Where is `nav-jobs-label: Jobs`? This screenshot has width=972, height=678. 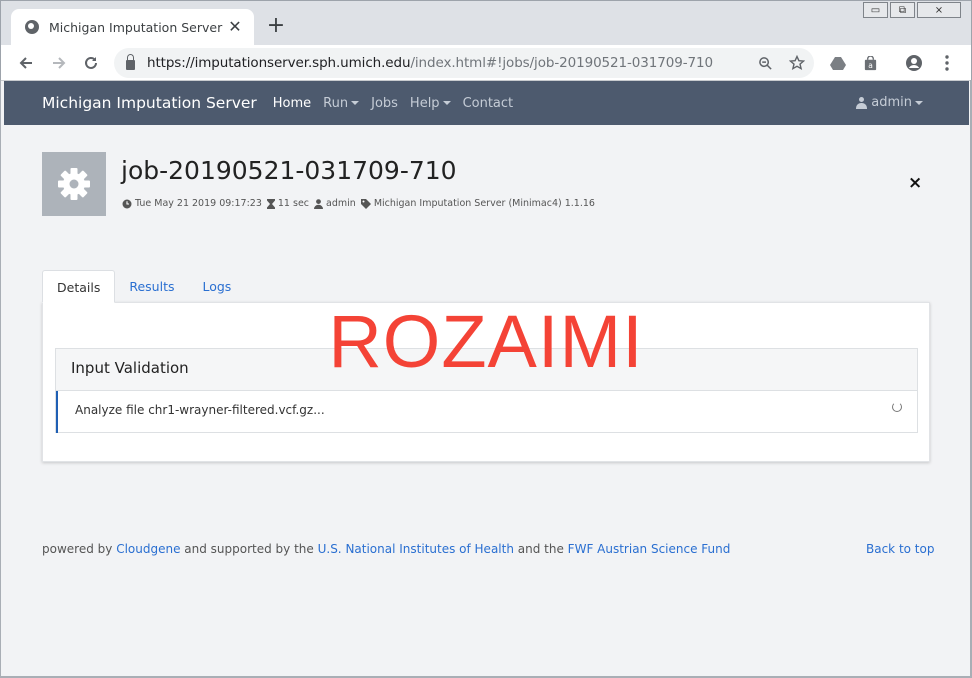
nav-jobs-label: Jobs is located at coordinates (384, 103).